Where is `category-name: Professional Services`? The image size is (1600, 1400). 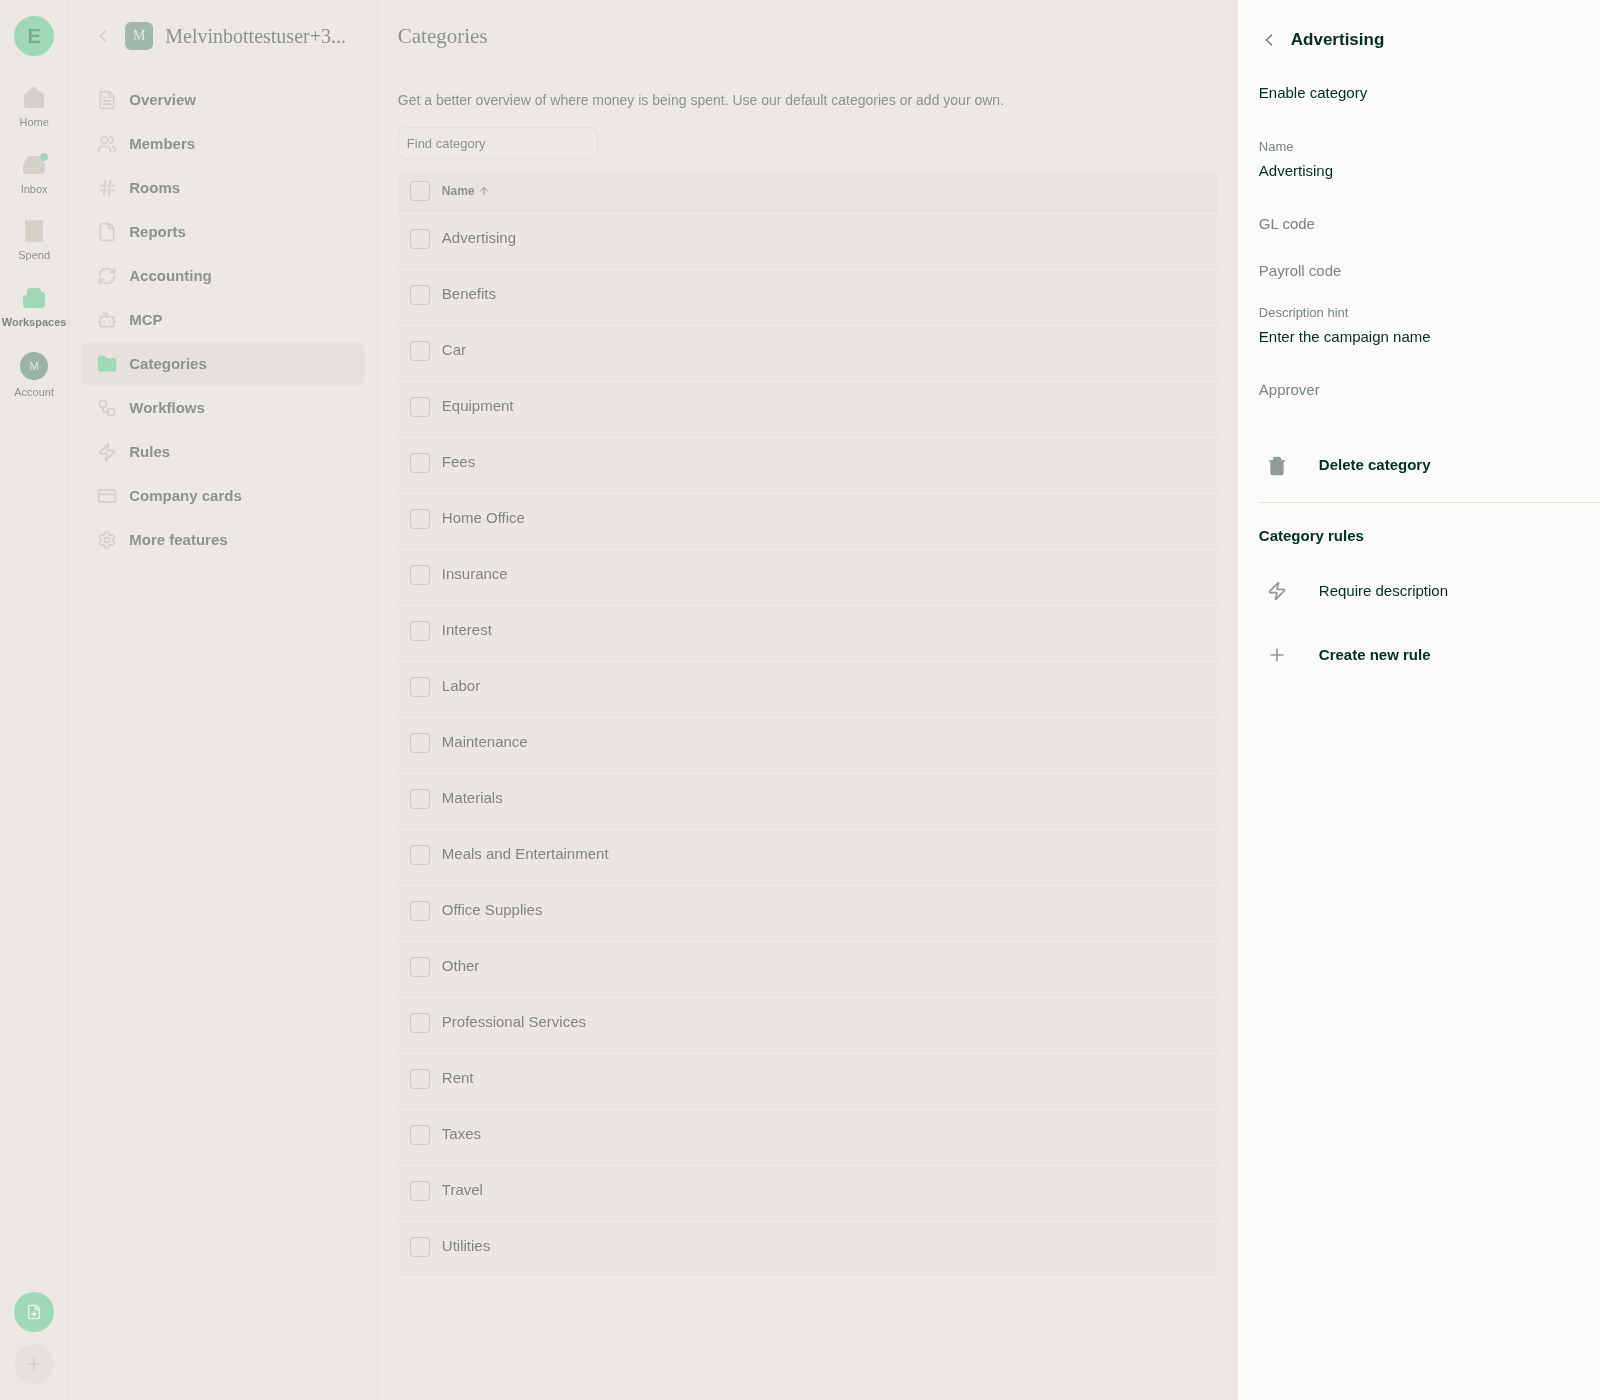 category-name: Professional Services is located at coordinates (514, 1022).